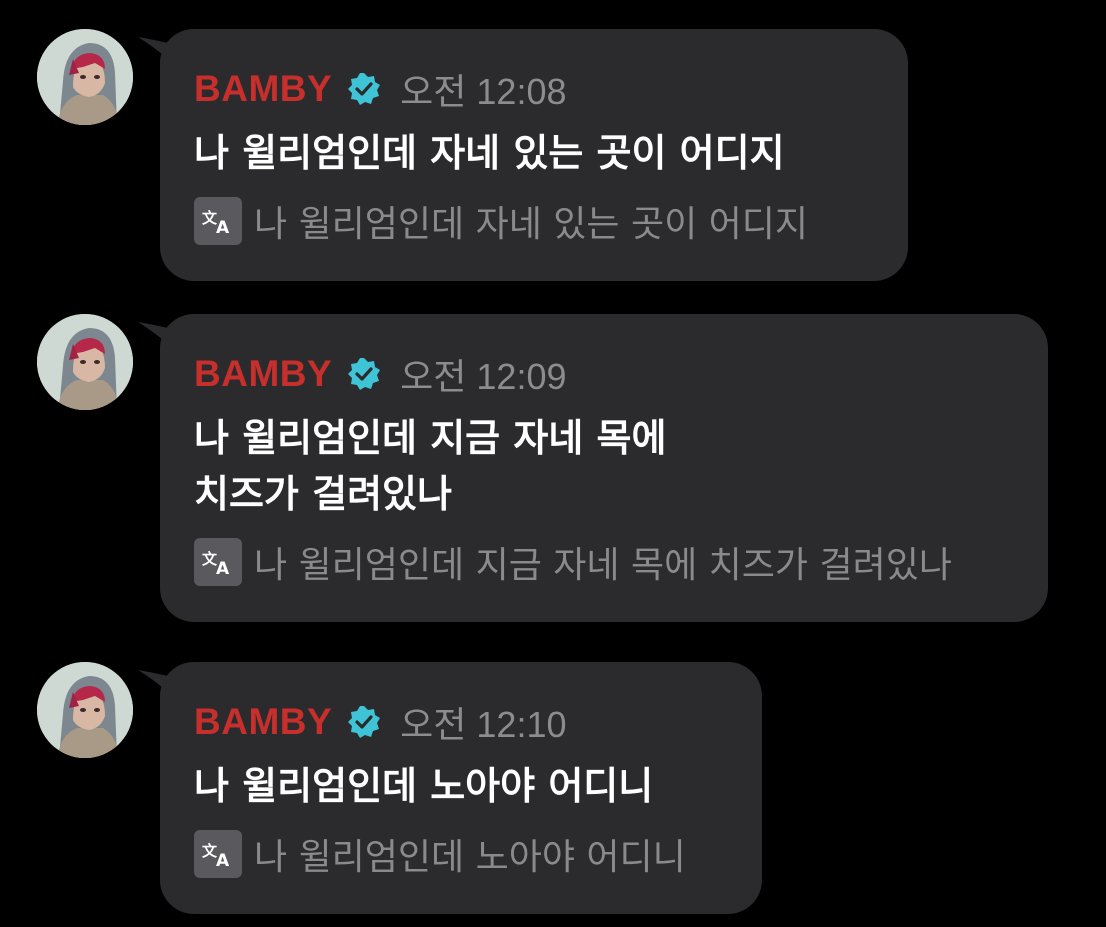  I want to click on message-header: BAMBY 오전 12:08, so click(534, 89).